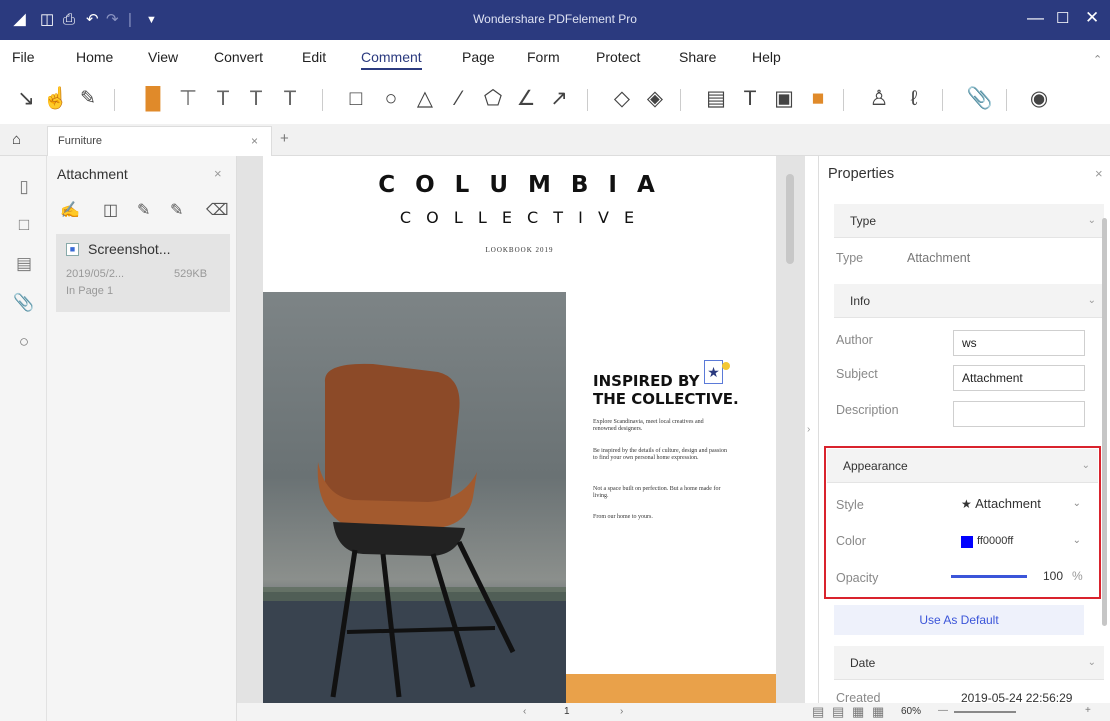 Image resolution: width=1110 pixels, height=721 pixels. Describe the element at coordinates (254, 141) in the screenshot. I see `close-tab-icon: ×` at that location.